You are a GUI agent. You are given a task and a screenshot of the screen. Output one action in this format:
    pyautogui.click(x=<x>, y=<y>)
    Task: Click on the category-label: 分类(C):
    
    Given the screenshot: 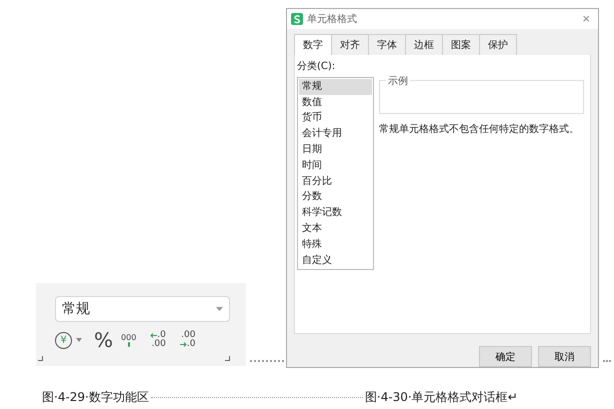 What is the action you would take?
    pyautogui.click(x=316, y=66)
    